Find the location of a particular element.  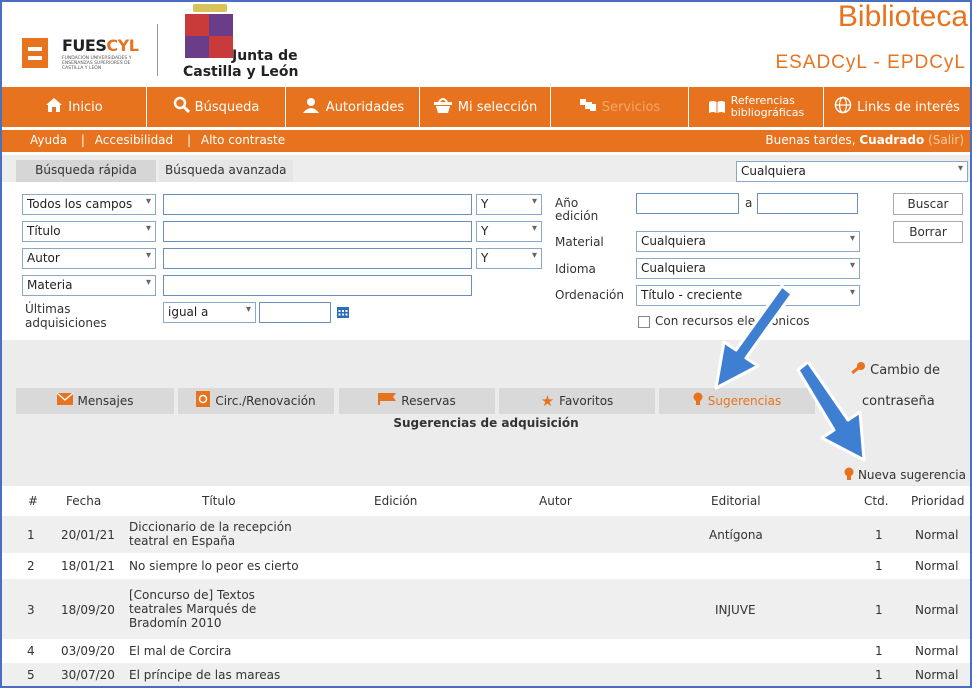

anio-to-input is located at coordinates (807, 203).